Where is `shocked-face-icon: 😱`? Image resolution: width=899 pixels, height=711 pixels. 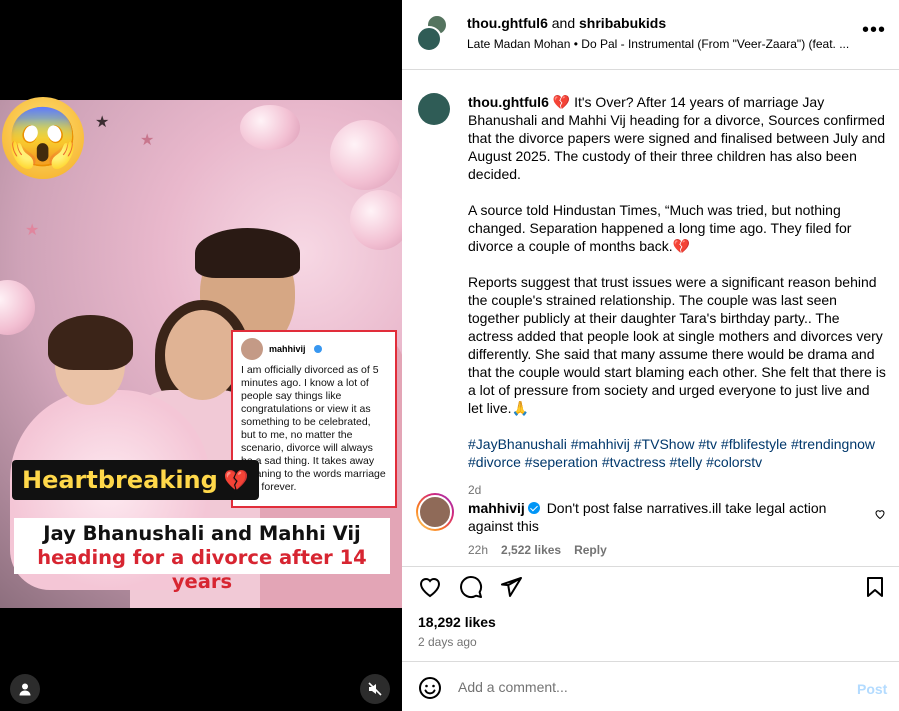 shocked-face-icon: 😱 is located at coordinates (43, 138).